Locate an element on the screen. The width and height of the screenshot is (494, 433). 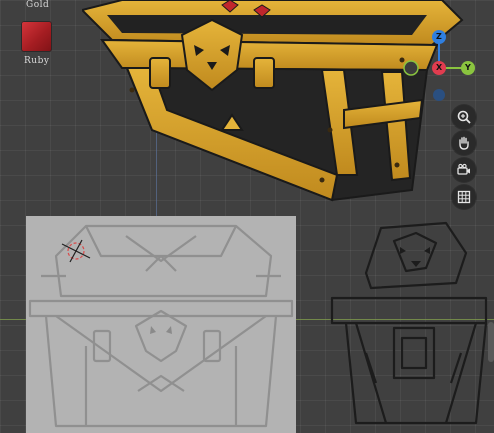
navigation-gizmo: Z X Y is located at coordinates (440, 66).